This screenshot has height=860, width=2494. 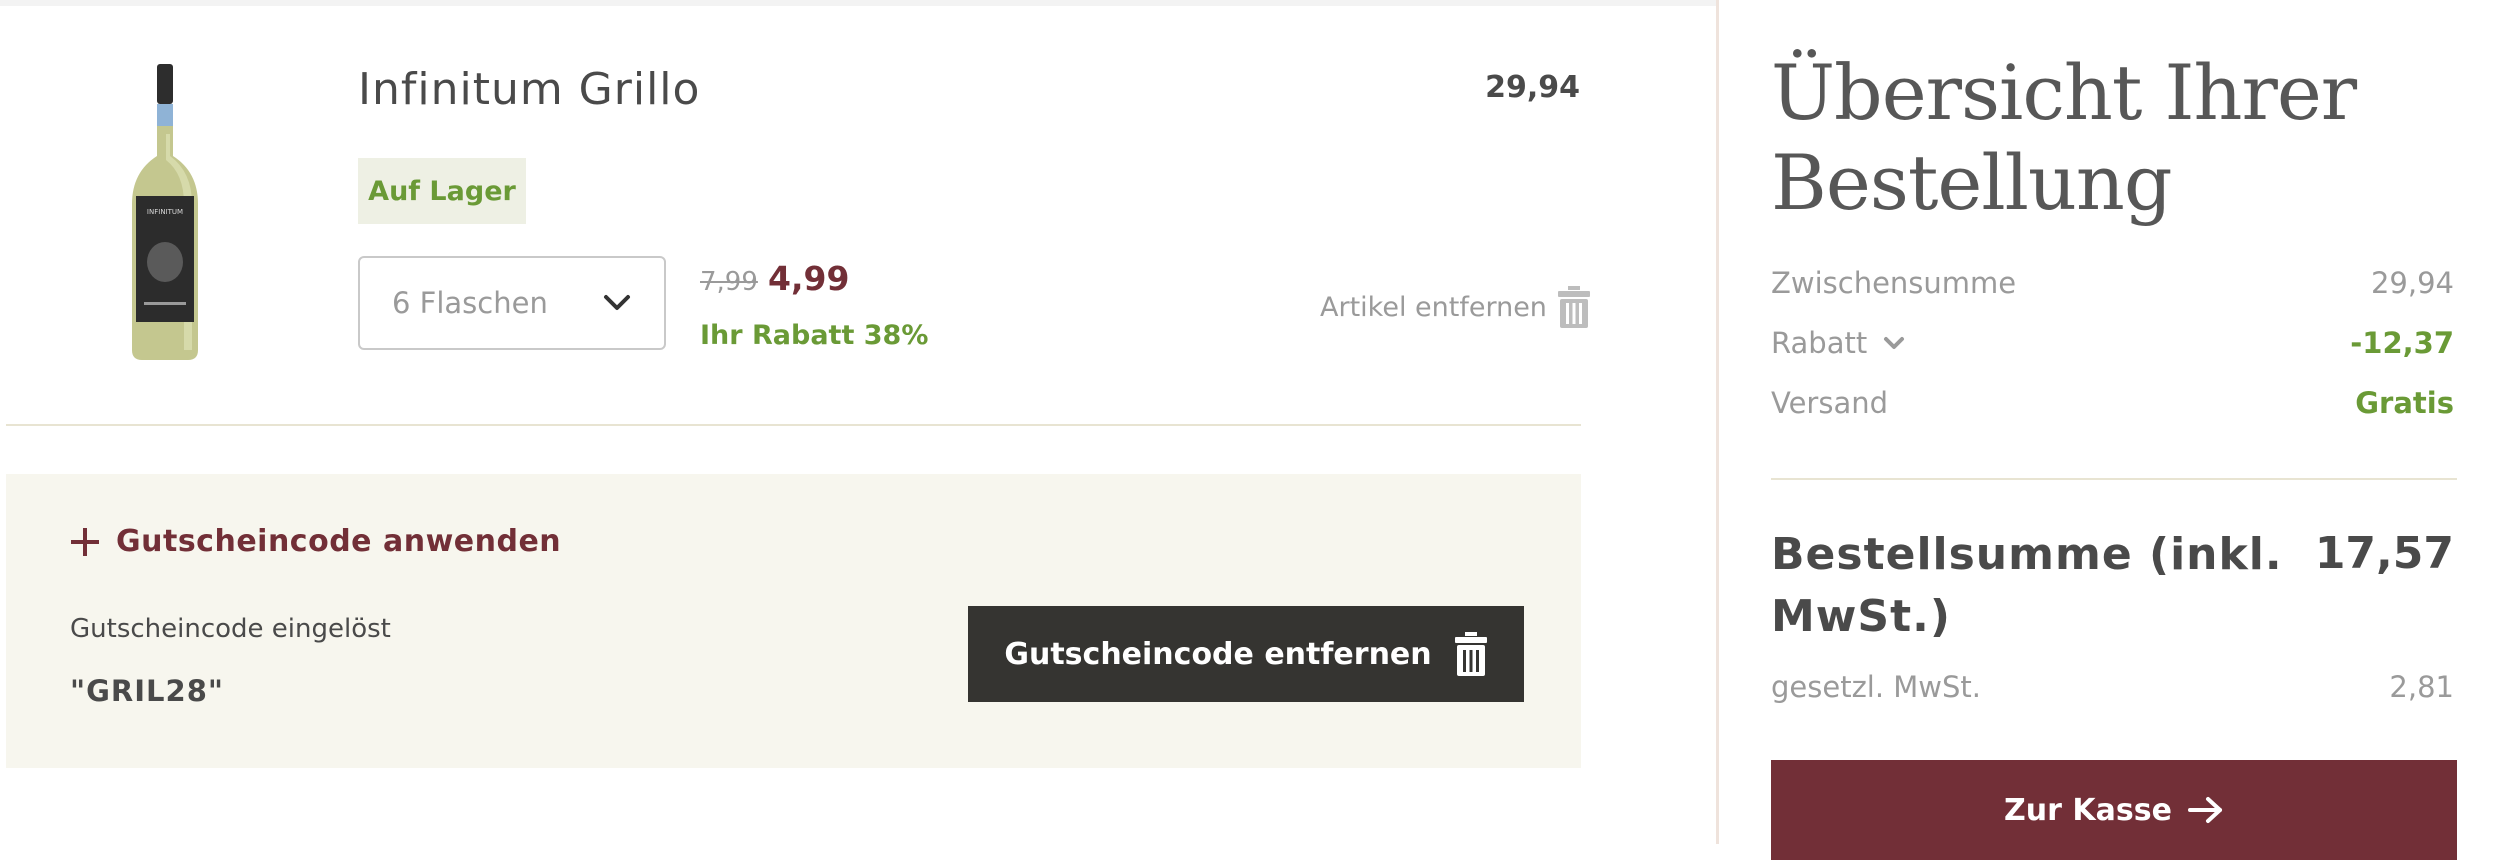 What do you see at coordinates (859, 3) in the screenshot?
I see `top-border` at bounding box center [859, 3].